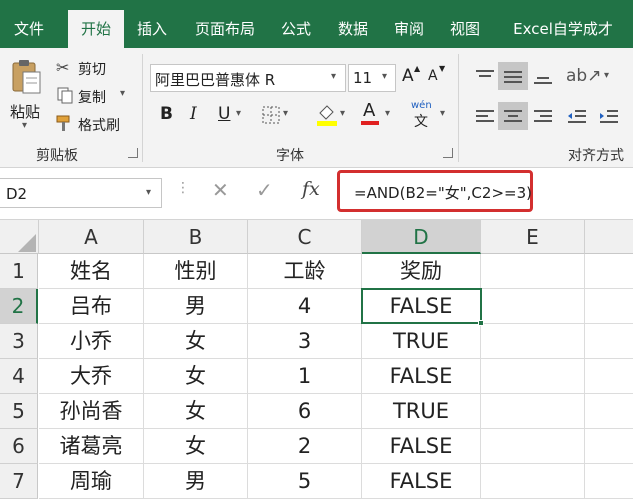 Image resolution: width=633 pixels, height=502 pixels. I want to click on increase-indent-icon, so click(609, 117).